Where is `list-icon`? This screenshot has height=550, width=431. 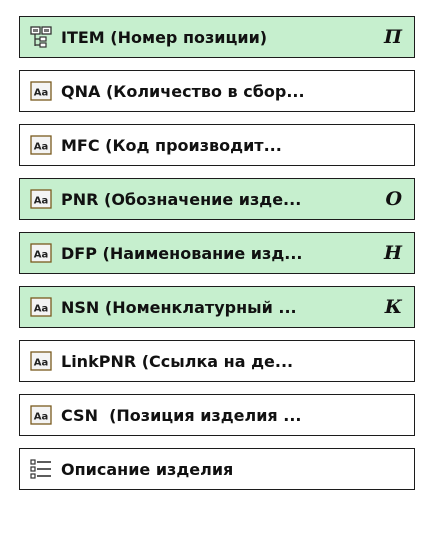
list-icon is located at coordinates (41, 469).